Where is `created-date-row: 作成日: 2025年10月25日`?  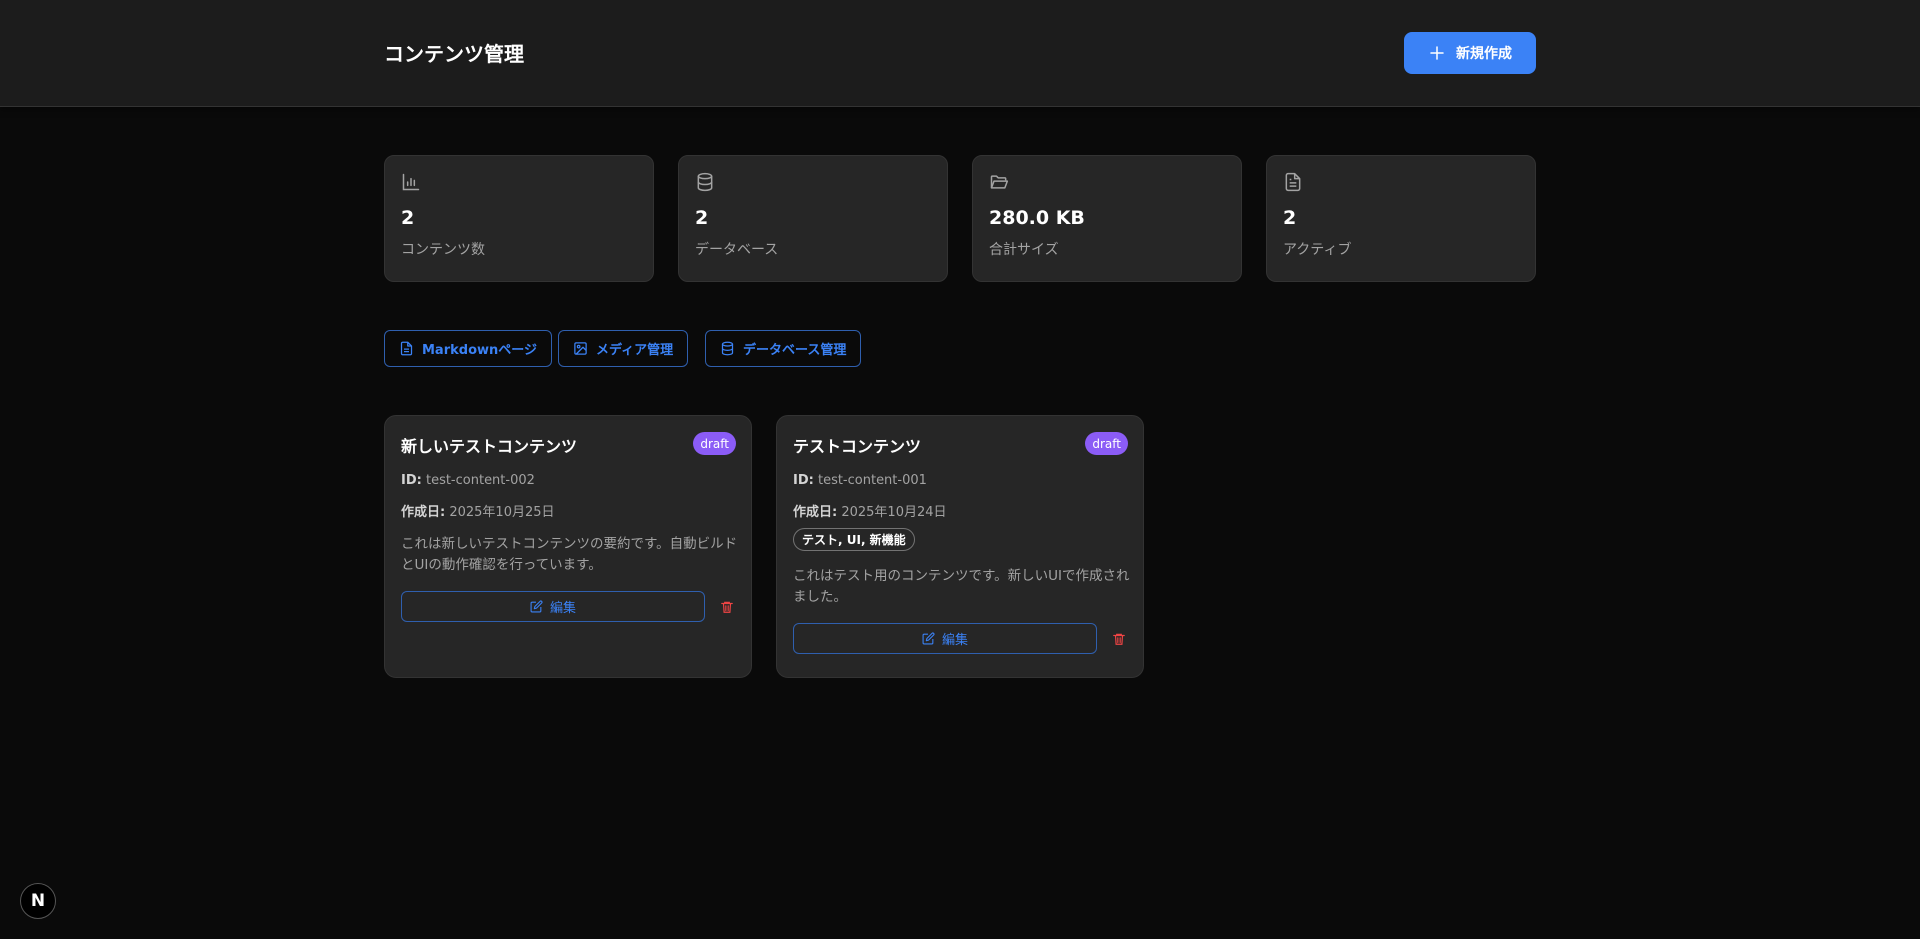
created-date-row: 作成日: 2025年10月25日 is located at coordinates (478, 510).